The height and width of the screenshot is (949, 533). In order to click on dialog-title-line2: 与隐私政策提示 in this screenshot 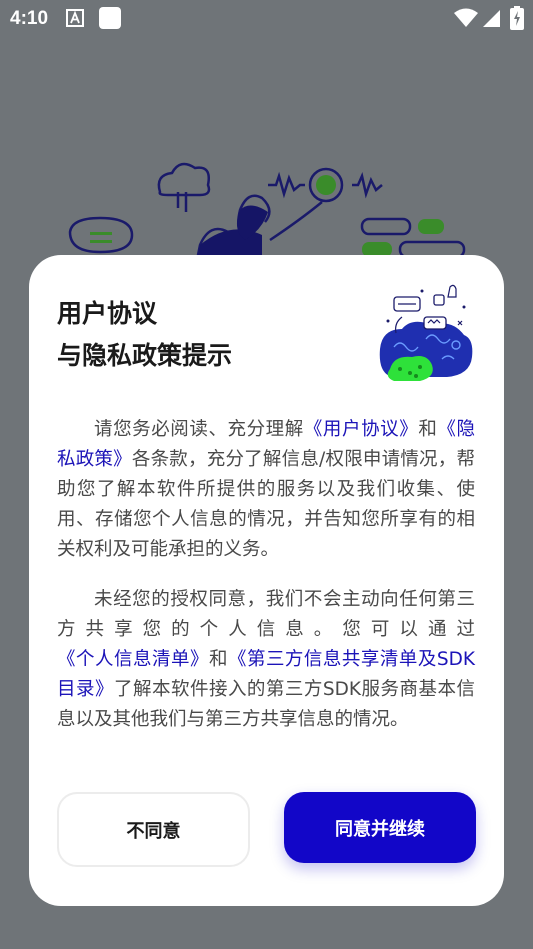, I will do `click(145, 355)`.